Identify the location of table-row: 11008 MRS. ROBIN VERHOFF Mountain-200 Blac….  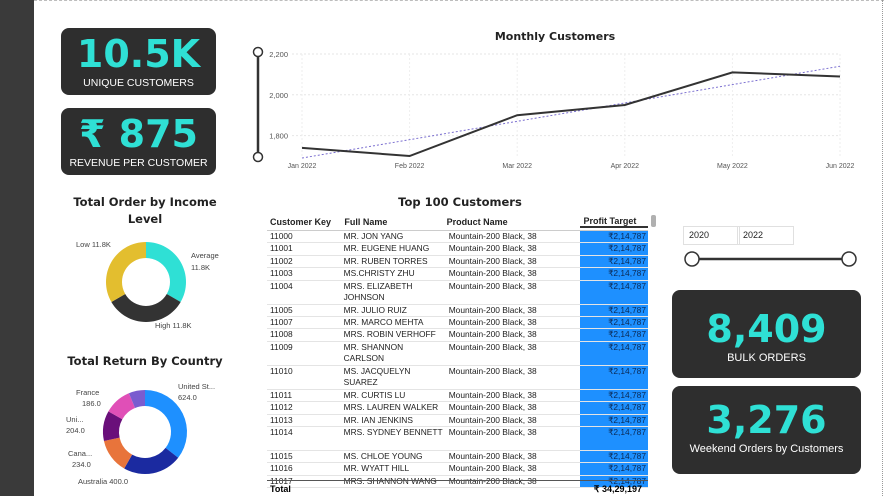
(457, 335).